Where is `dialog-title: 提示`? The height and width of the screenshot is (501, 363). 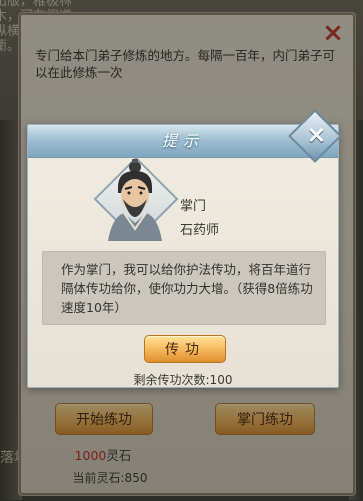 dialog-title: 提示 is located at coordinates (182, 141).